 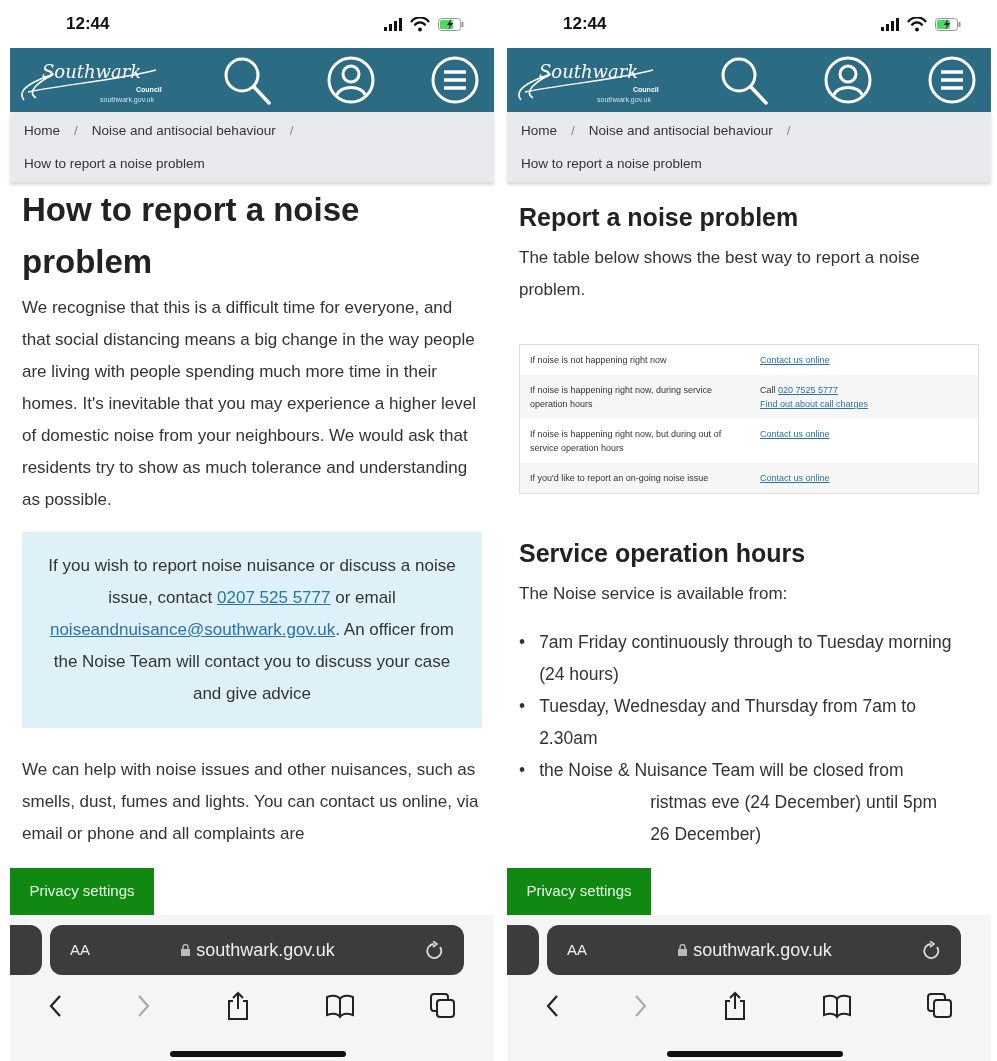 What do you see at coordinates (599, 360) in the screenshot?
I see `table-cell-text: If noise is not happening right now` at bounding box center [599, 360].